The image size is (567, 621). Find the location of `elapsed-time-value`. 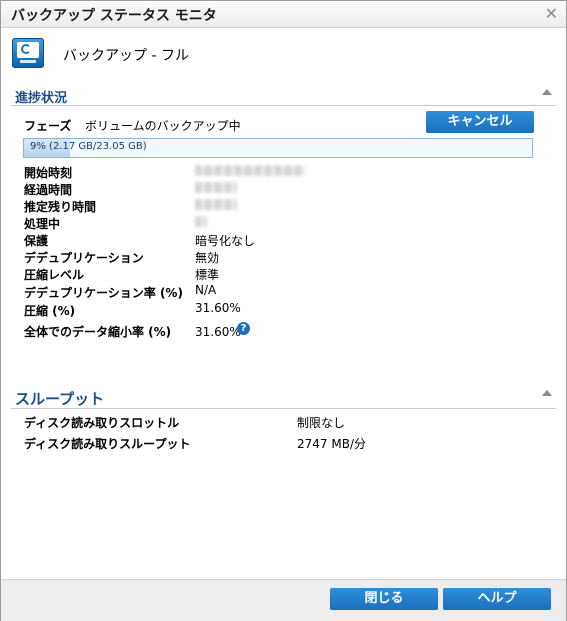

elapsed-time-value is located at coordinates (216, 189).